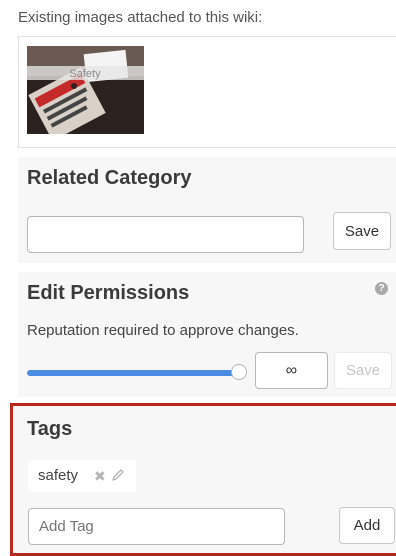  Describe the element at coordinates (58, 475) in the screenshot. I see `tag-label: safety` at that location.